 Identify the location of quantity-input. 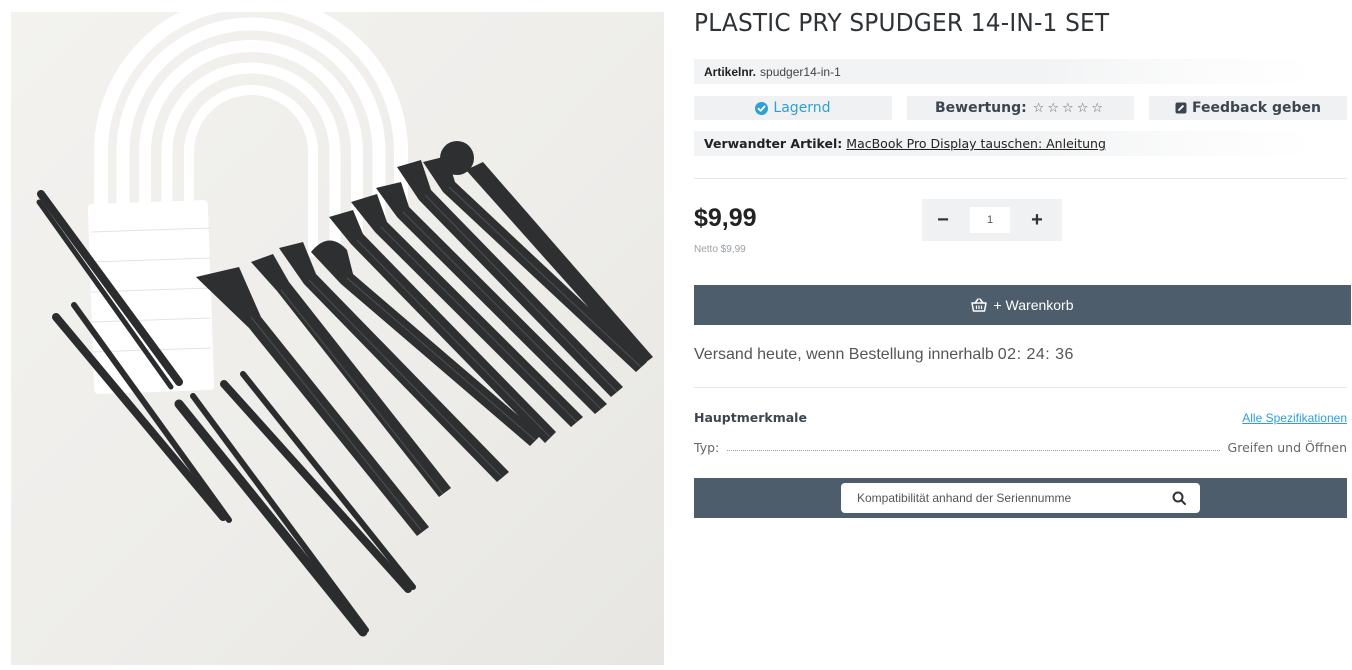
(990, 220).